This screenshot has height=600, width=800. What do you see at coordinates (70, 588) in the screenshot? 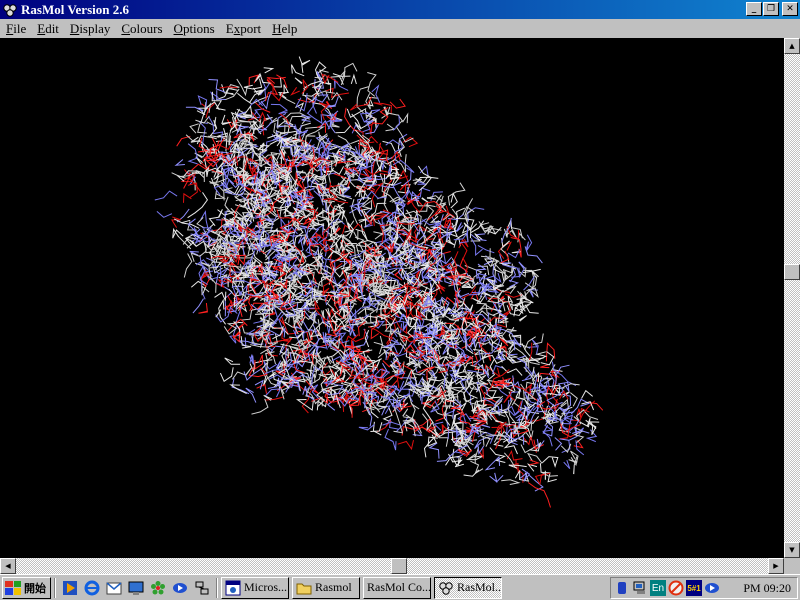
I see `media-player-icon` at bounding box center [70, 588].